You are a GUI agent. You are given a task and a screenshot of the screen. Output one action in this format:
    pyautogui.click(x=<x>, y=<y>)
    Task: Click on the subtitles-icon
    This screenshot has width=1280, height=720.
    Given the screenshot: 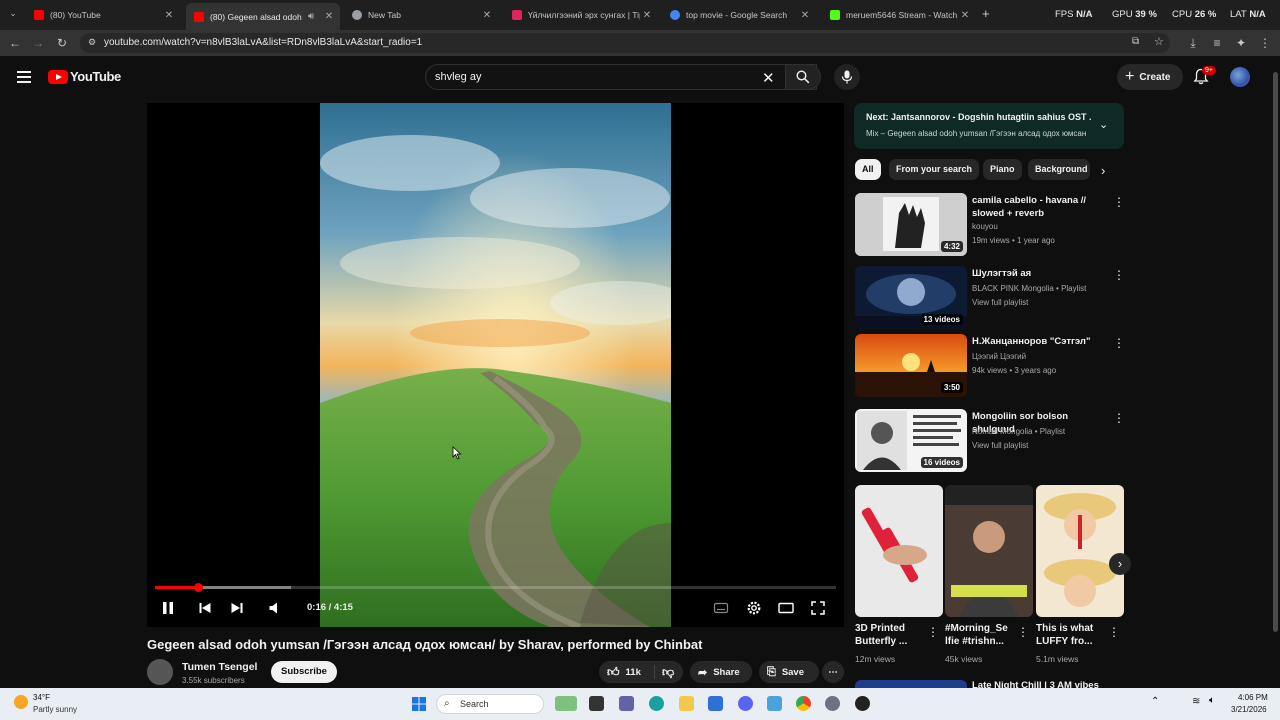 What is the action you would take?
    pyautogui.click(x=721, y=608)
    